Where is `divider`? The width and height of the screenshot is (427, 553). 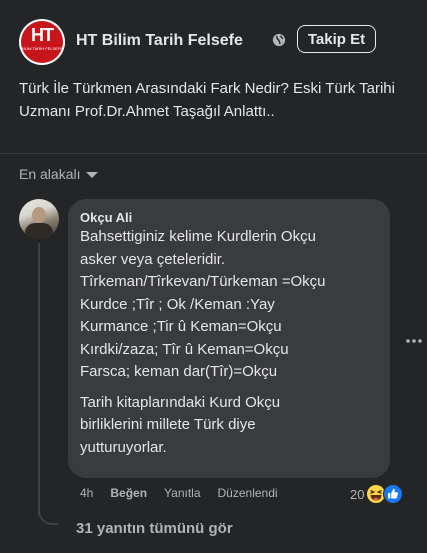
divider is located at coordinates (213, 153).